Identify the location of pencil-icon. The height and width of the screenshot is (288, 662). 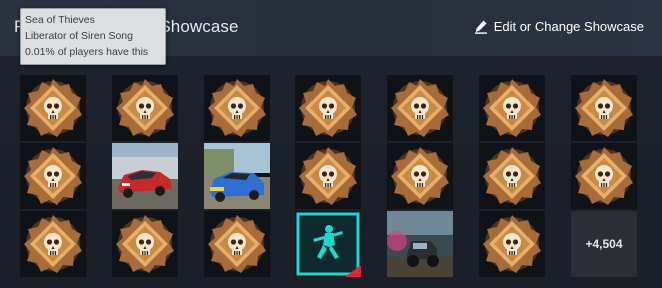
(481, 26).